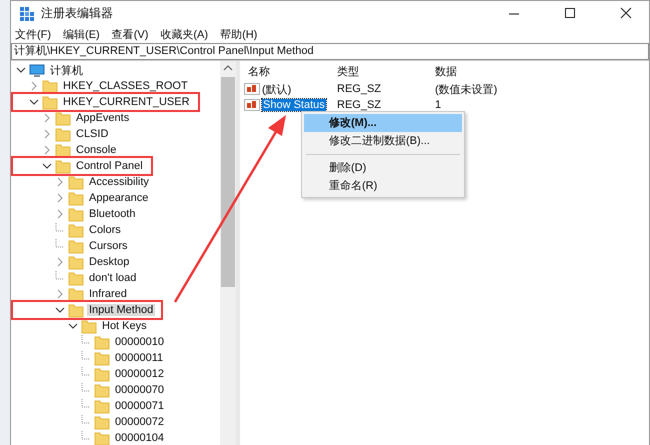 The image size is (650, 445). I want to click on address-bar: 计算机\HKEY_CURRENT_USER\Control Panel\Input Method, so click(330, 51).